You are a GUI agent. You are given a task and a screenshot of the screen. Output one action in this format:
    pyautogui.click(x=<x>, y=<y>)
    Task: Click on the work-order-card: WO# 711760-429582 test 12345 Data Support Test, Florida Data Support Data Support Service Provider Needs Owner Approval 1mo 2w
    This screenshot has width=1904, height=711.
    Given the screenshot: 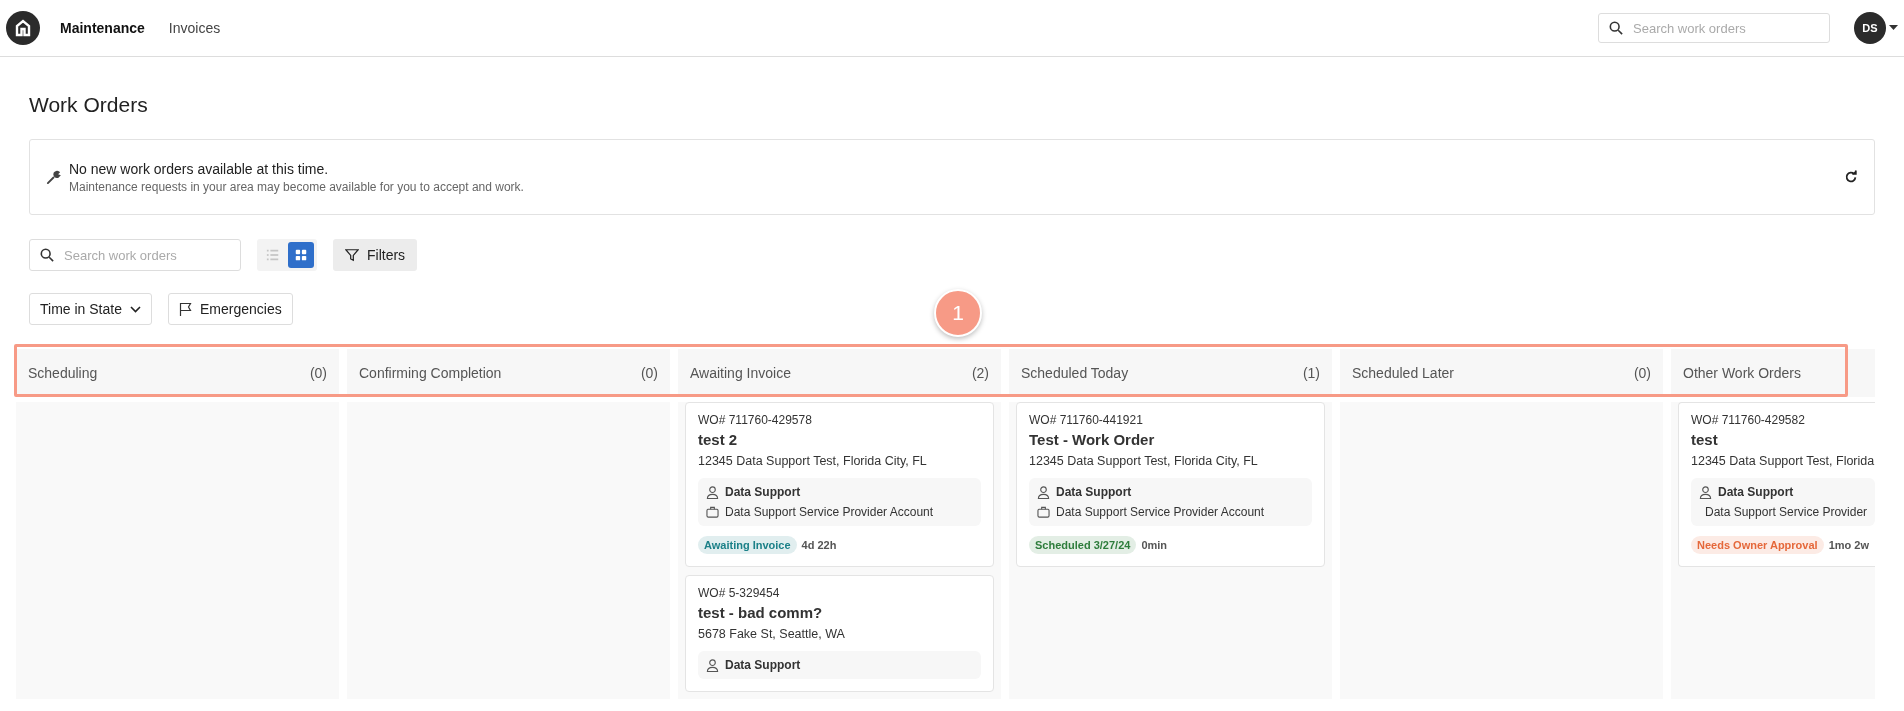 What is the action you would take?
    pyautogui.click(x=1776, y=484)
    